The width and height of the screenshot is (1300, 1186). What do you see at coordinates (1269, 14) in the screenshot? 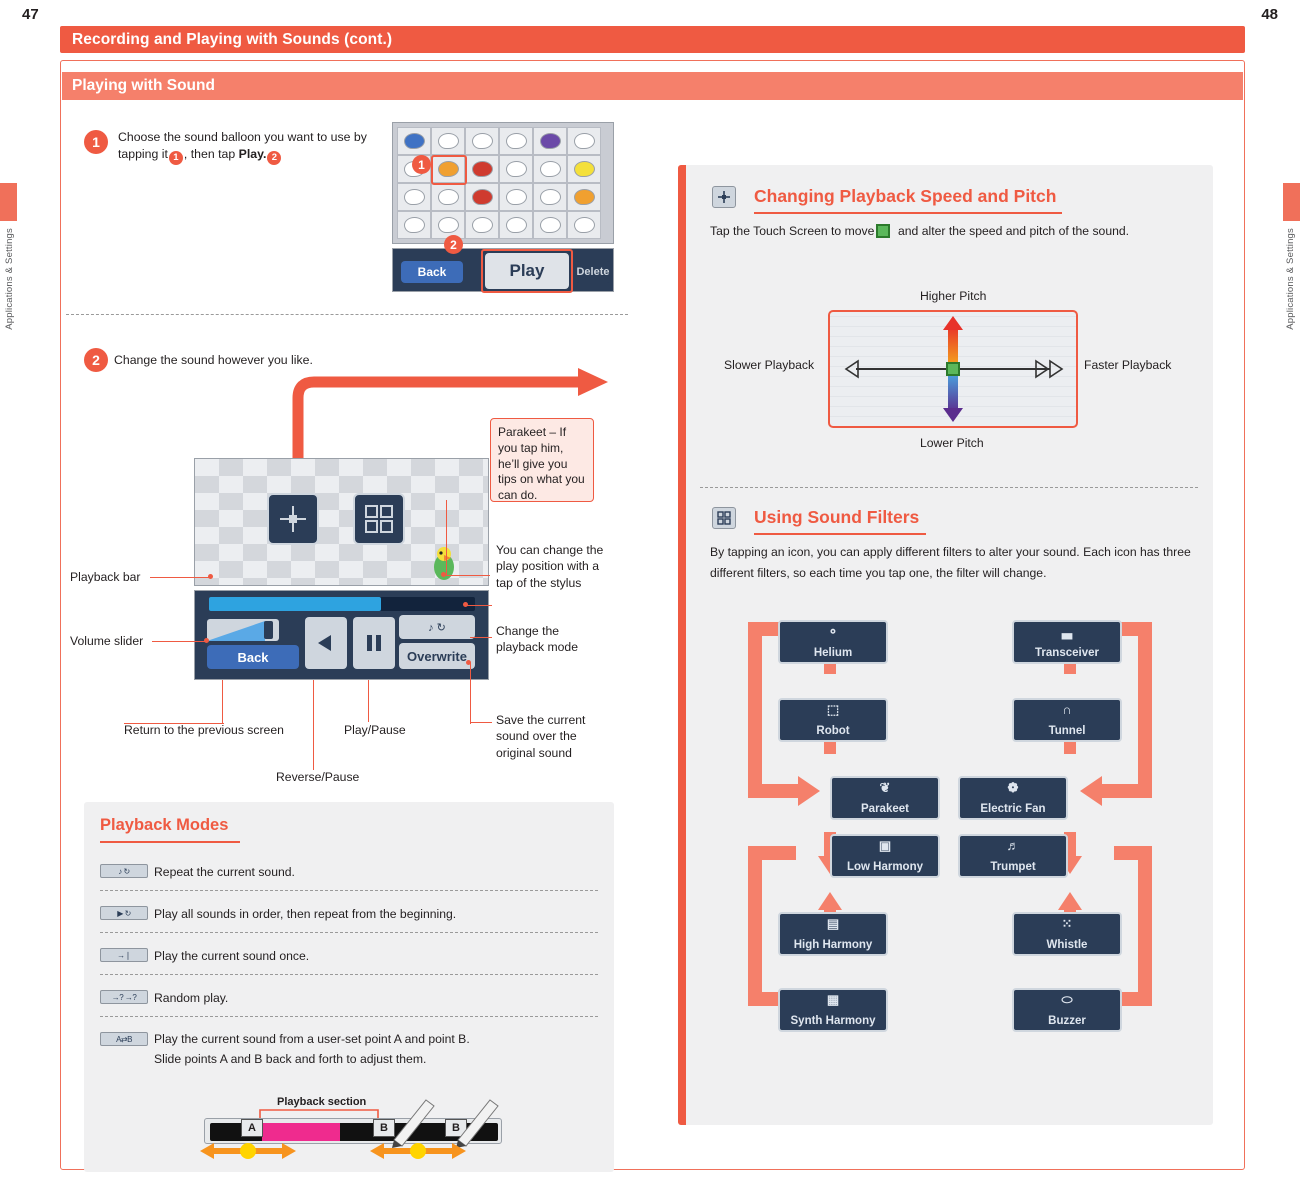
I see `page-number-right: 48` at bounding box center [1269, 14].